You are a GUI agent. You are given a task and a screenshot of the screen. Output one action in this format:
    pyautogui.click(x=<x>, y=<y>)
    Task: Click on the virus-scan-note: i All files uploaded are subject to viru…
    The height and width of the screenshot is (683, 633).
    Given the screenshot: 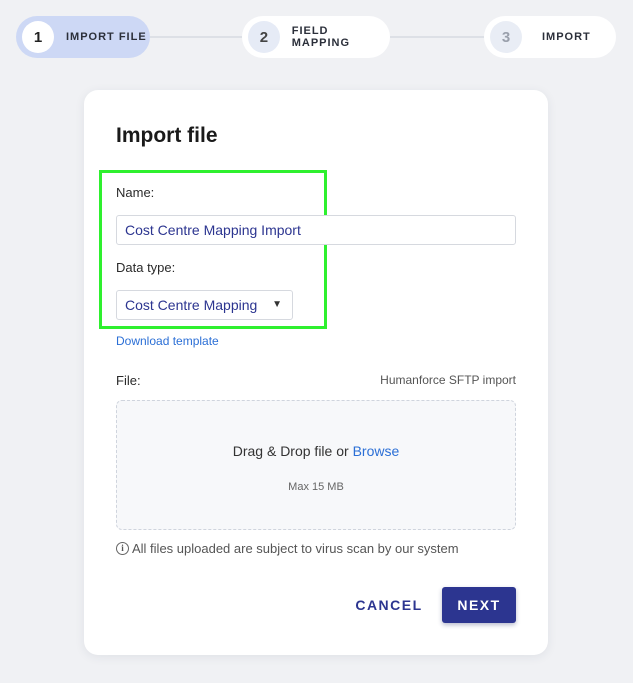 What is the action you would take?
    pyautogui.click(x=287, y=548)
    